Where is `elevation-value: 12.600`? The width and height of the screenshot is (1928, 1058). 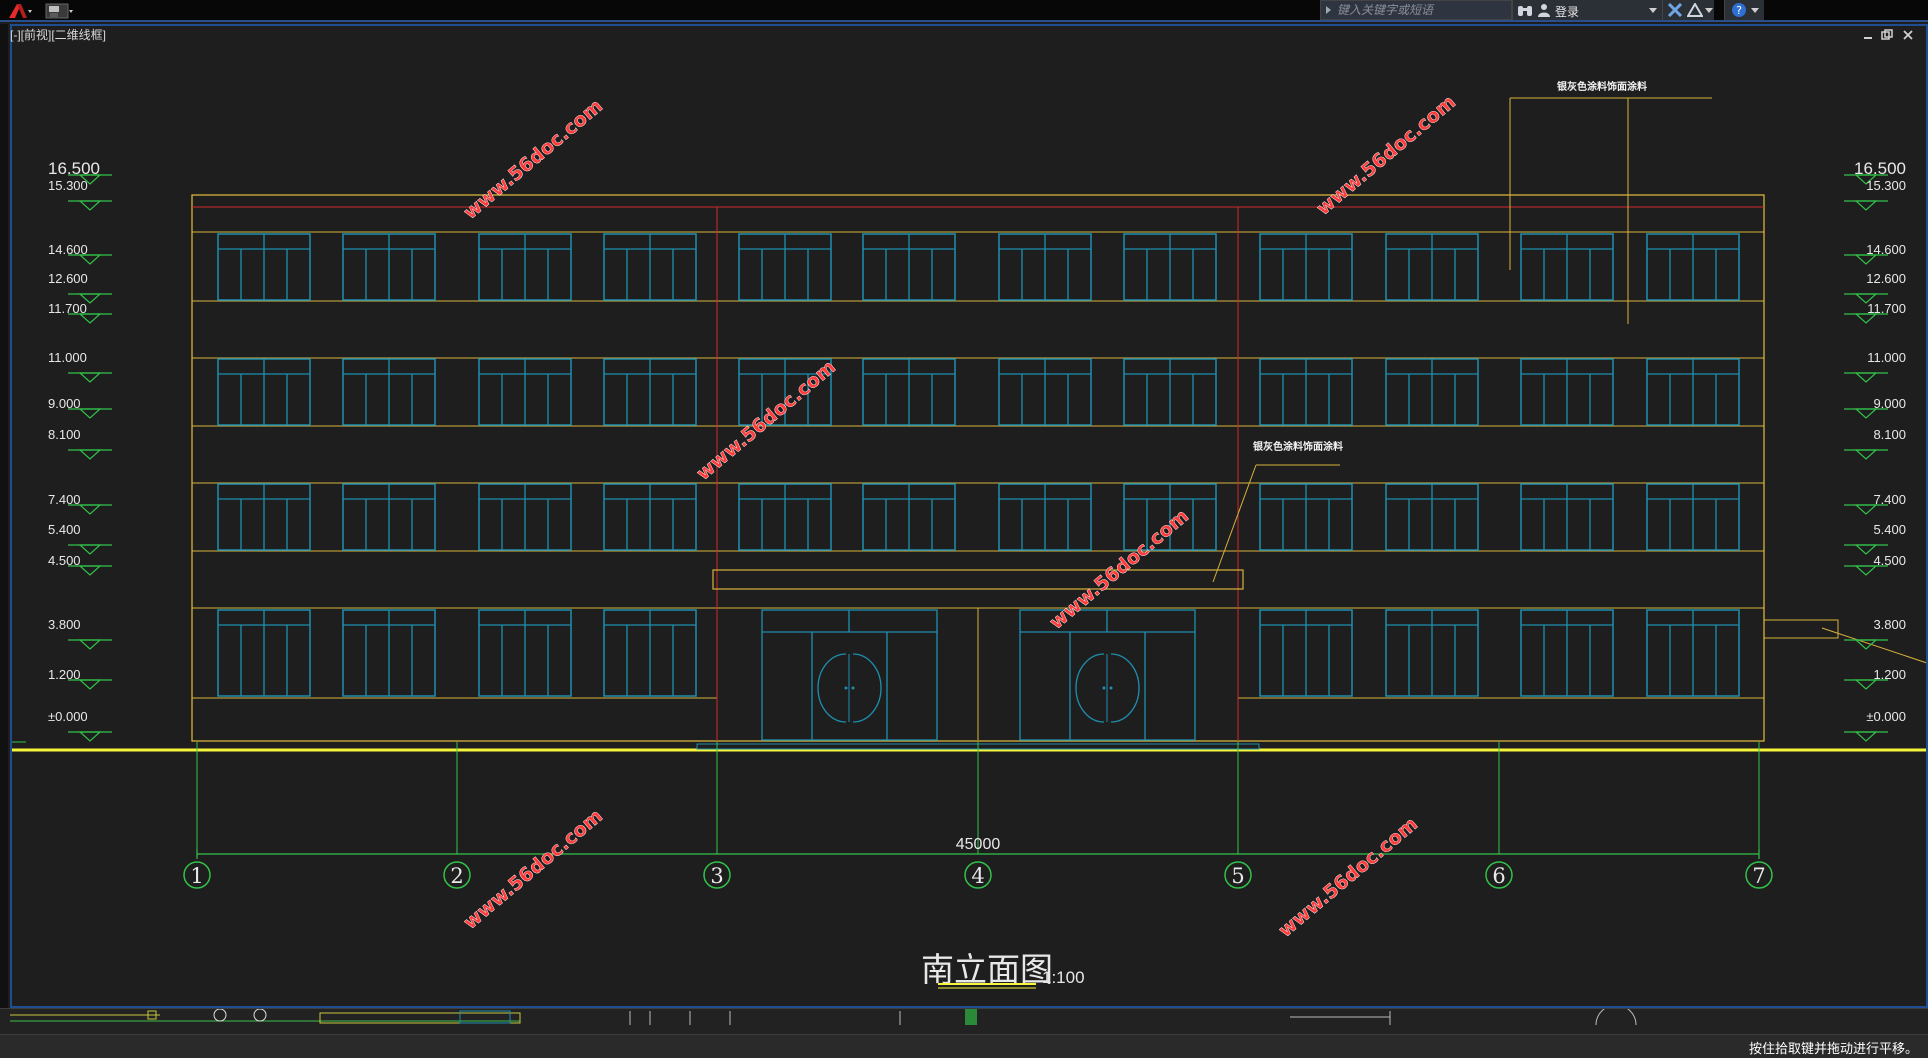
elevation-value: 12.600 is located at coordinates (68, 278).